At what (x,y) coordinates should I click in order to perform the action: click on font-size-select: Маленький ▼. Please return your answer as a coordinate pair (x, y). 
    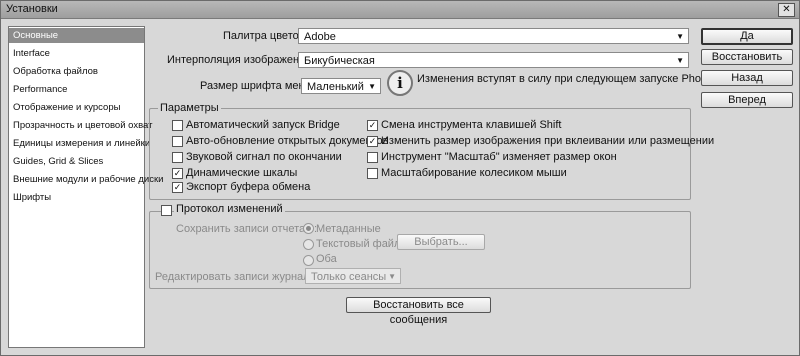
    Looking at the image, I should click on (341, 86).